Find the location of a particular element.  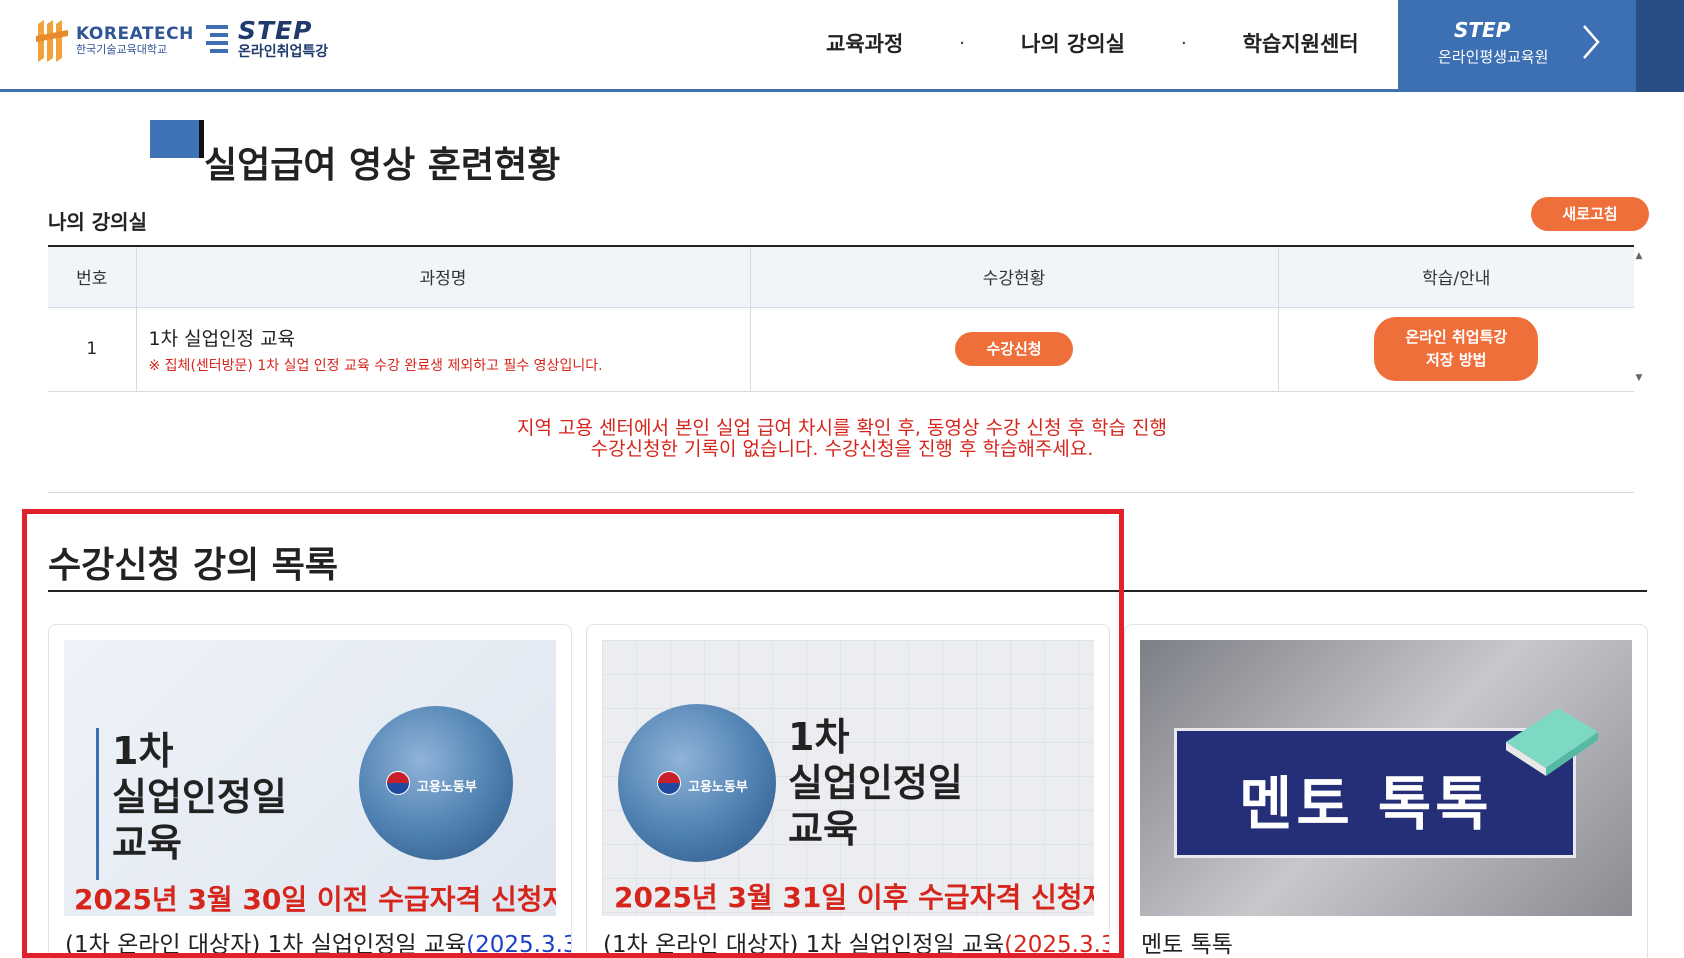

chevron-right-icon is located at coordinates (1591, 42).